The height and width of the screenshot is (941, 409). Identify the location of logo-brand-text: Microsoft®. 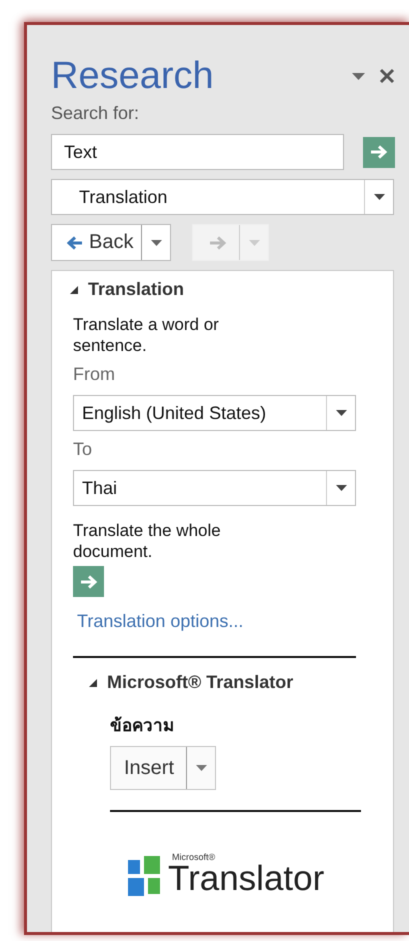
(194, 857).